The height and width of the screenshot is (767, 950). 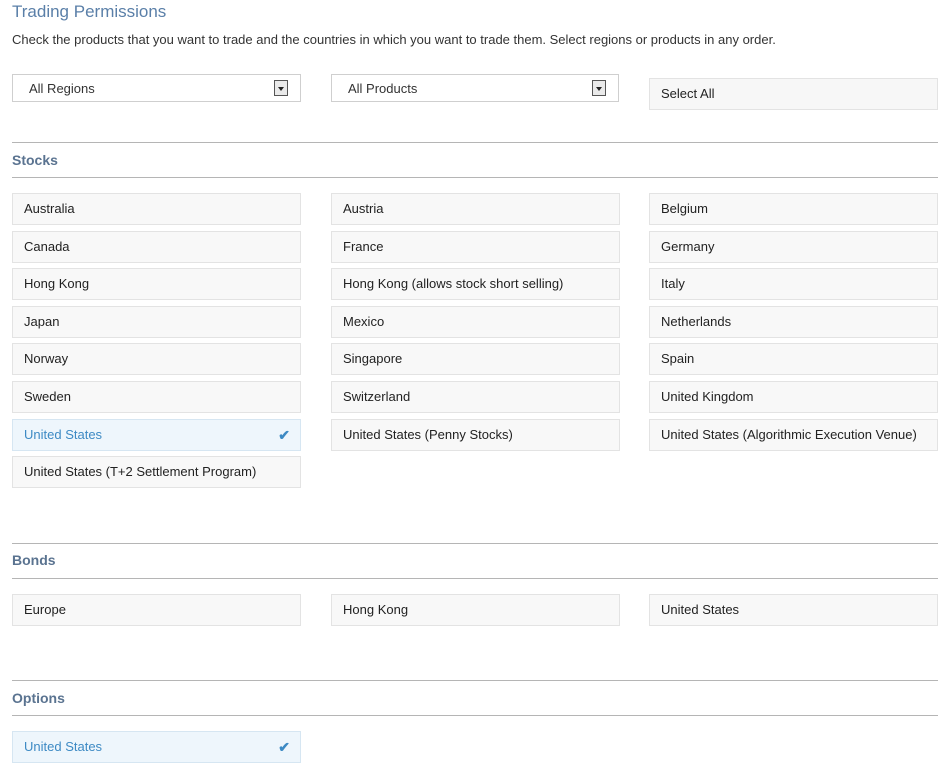 I want to click on permission-item-label: Mexico, so click(x=364, y=321).